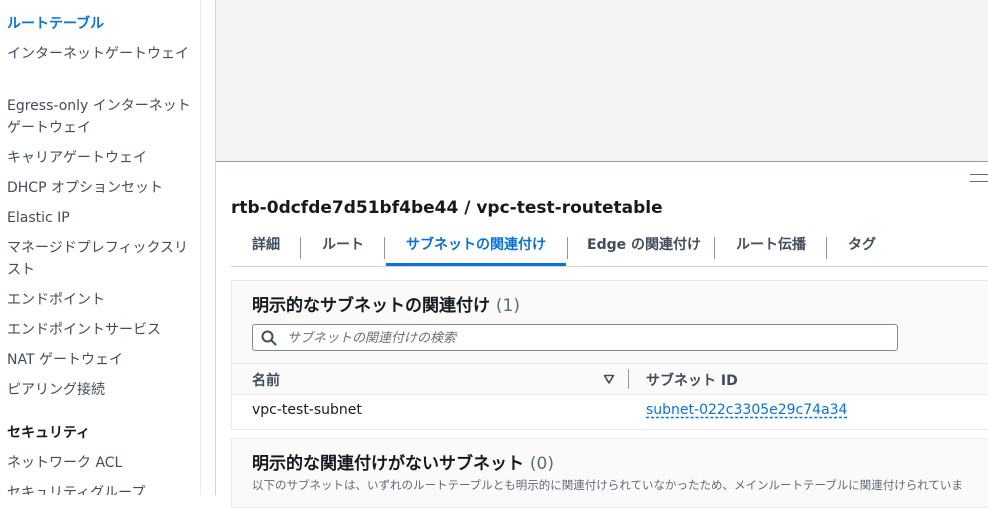 The width and height of the screenshot is (988, 508). I want to click on table-header: 名前 サブネット ID, so click(610, 379).